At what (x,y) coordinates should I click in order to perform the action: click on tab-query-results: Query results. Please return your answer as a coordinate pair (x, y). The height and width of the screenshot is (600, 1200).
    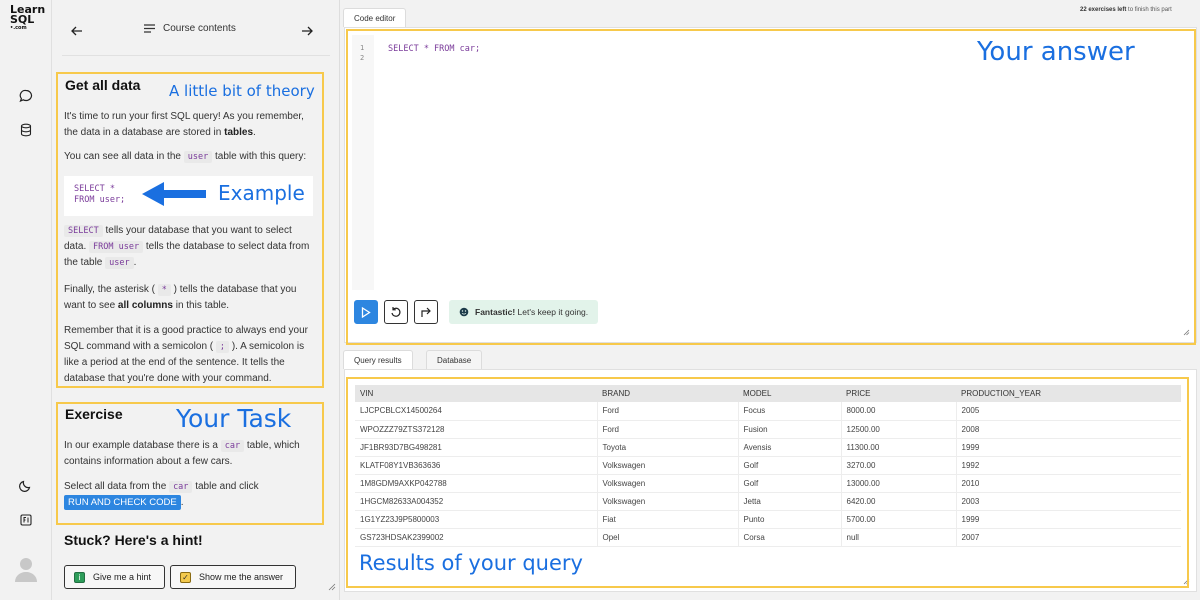
    Looking at the image, I should click on (378, 359).